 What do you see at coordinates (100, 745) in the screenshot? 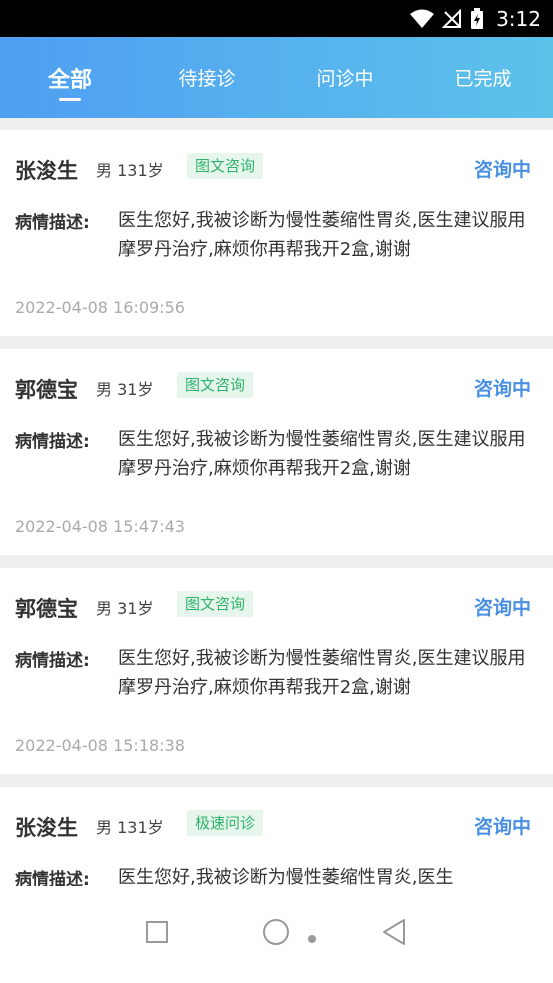
I see `consult-time: 2022-04-08 15:18:38` at bounding box center [100, 745].